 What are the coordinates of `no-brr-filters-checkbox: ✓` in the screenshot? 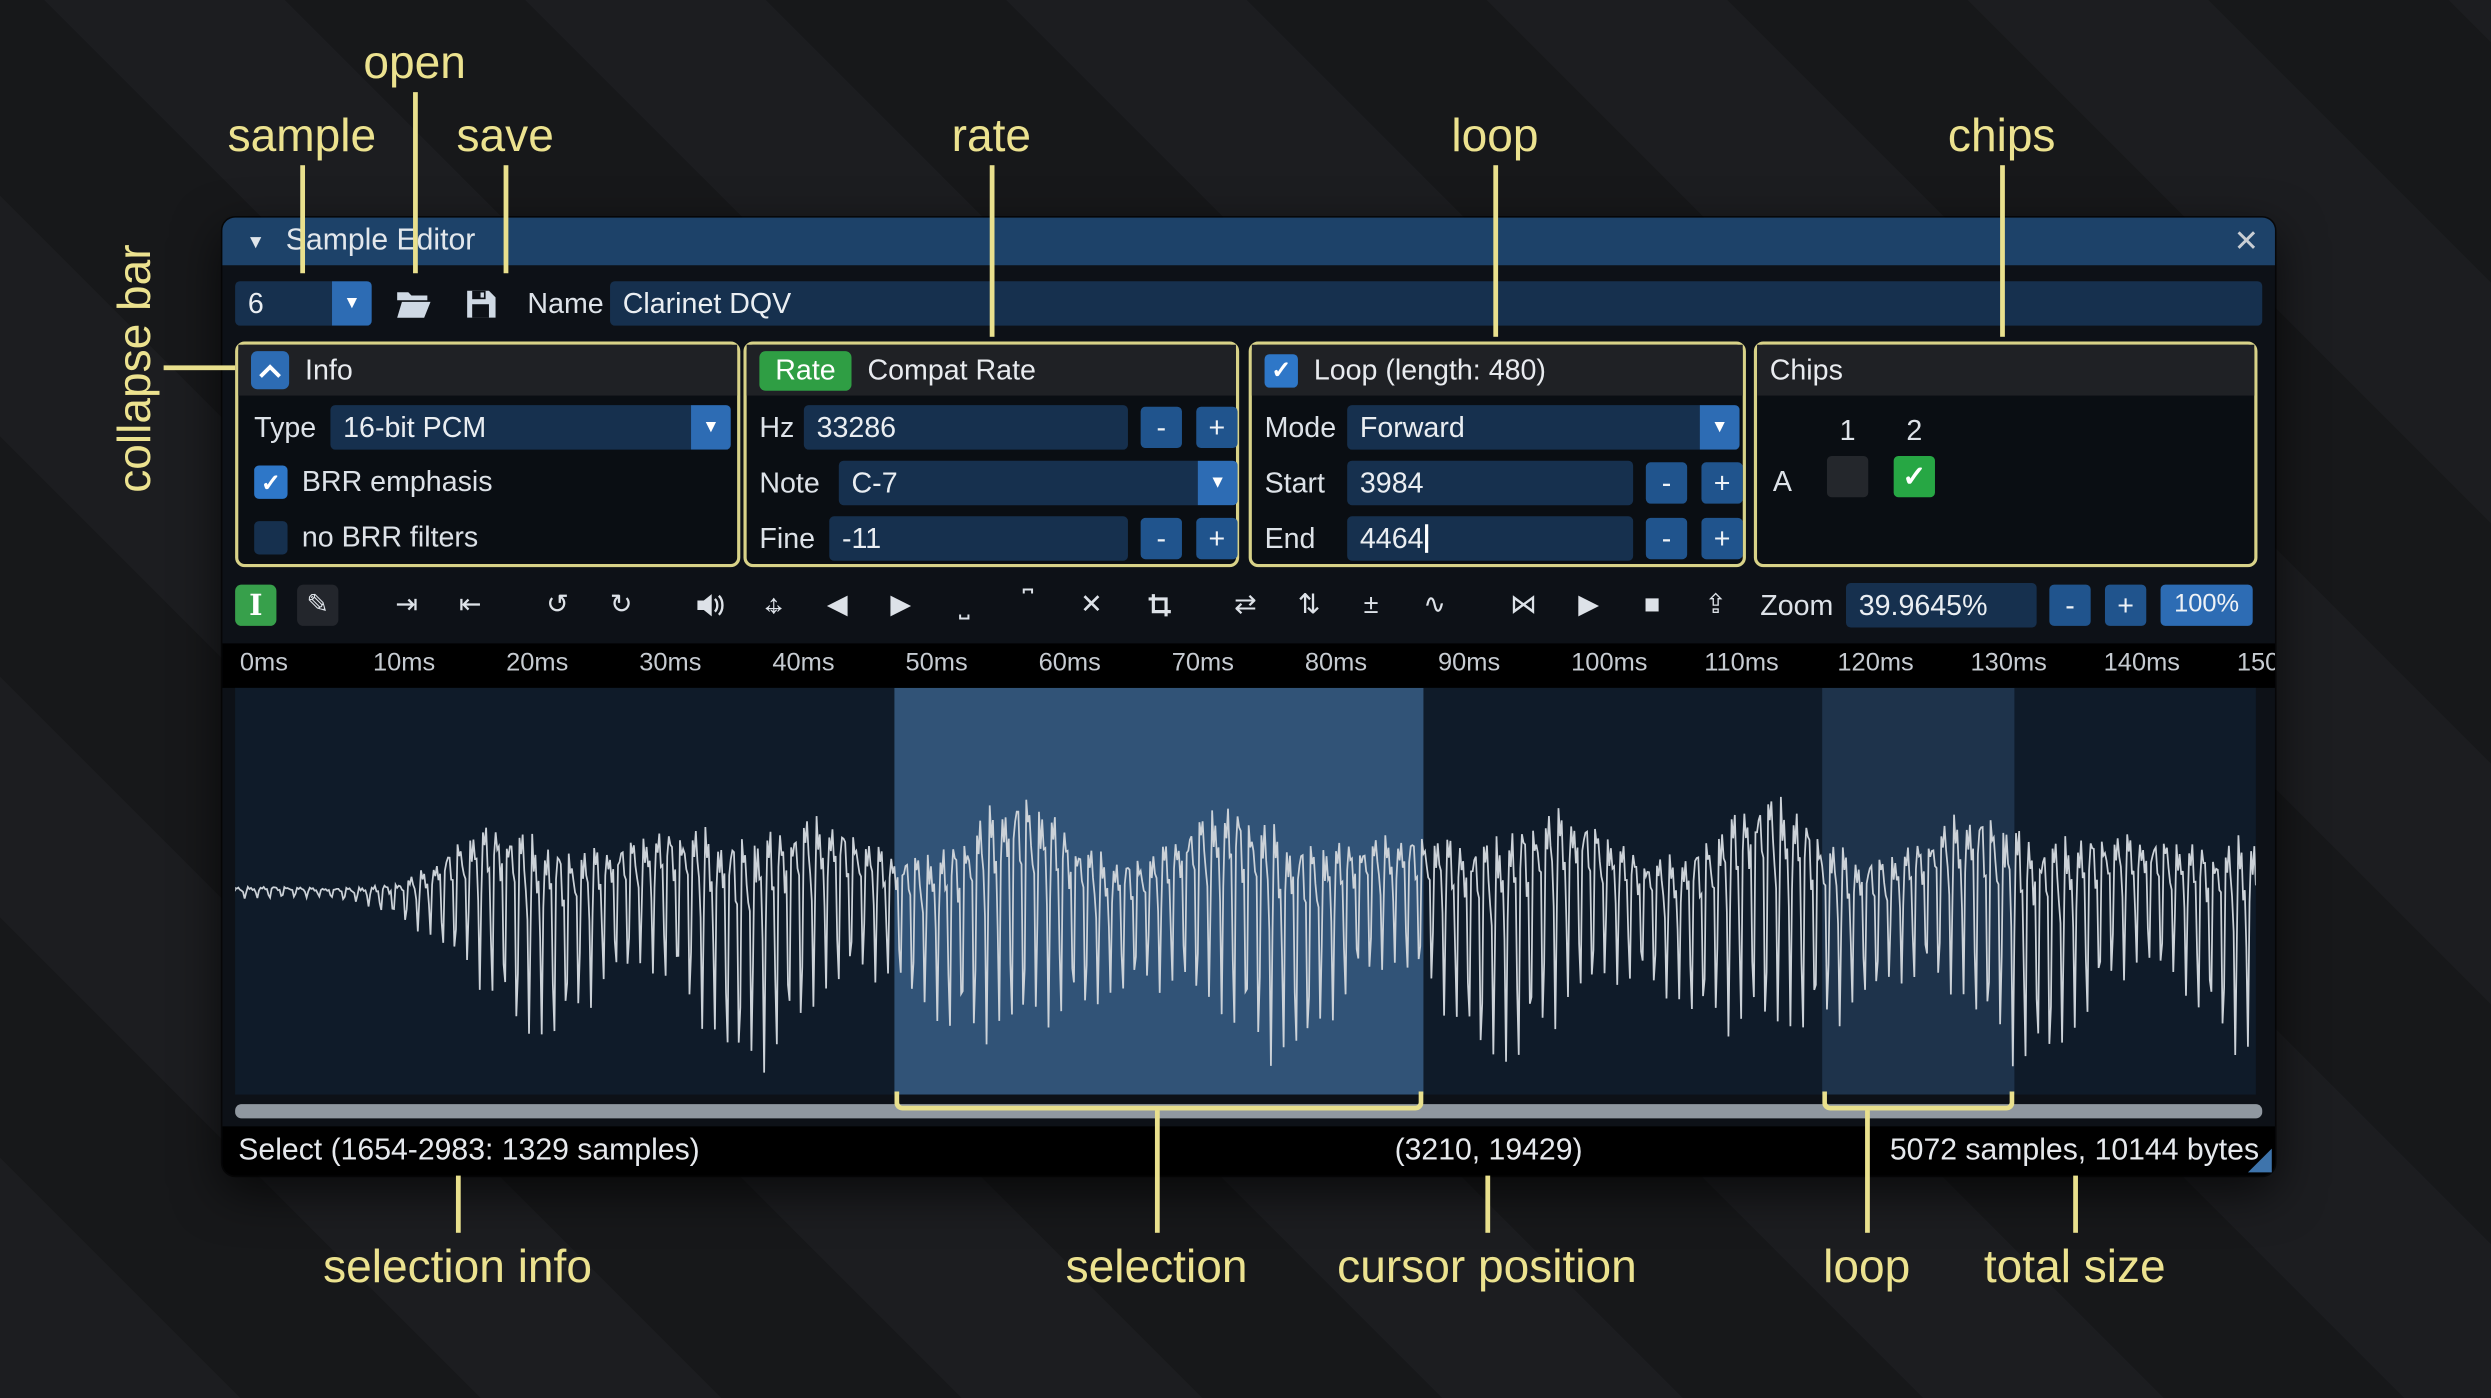 It's located at (271, 538).